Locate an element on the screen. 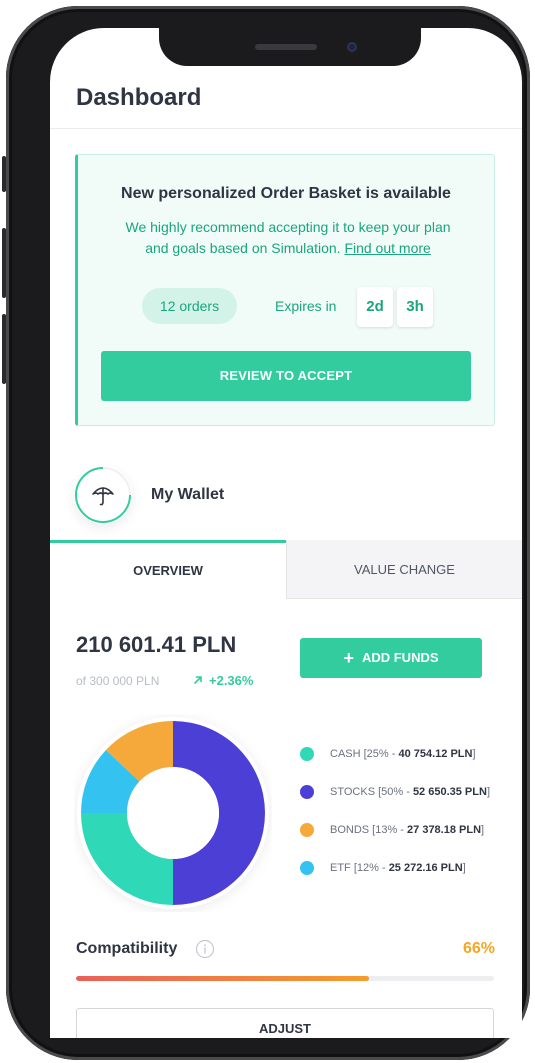 The width and height of the screenshot is (535, 1063). review-to-accept-button: REVIEW TO ACCEPT is located at coordinates (286, 376).